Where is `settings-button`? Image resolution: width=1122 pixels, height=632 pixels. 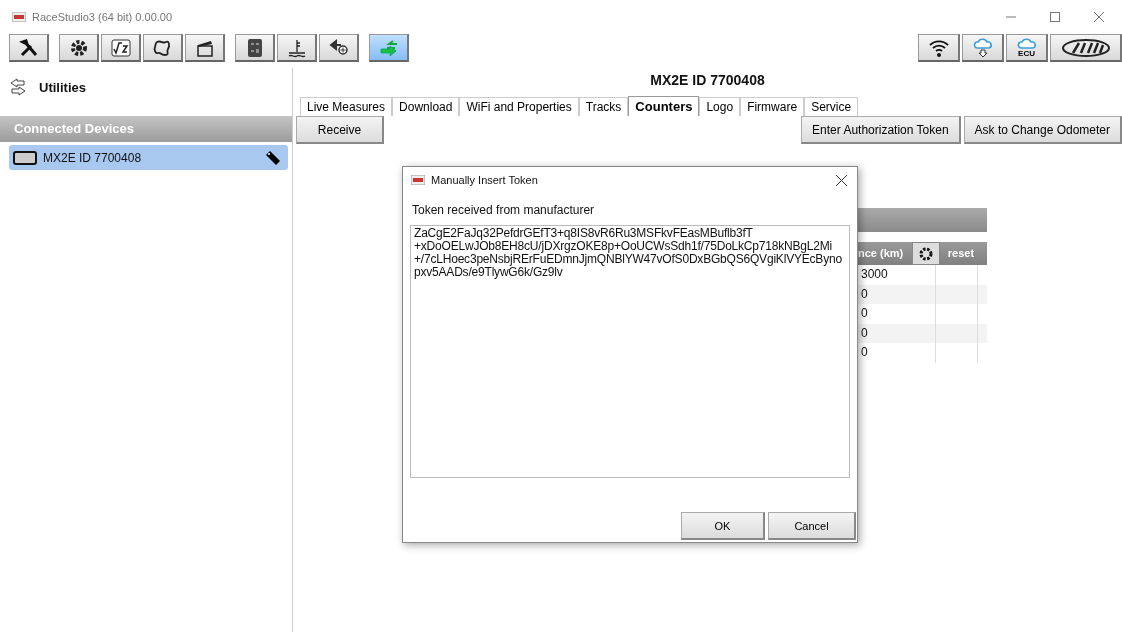
settings-button is located at coordinates (926, 253).